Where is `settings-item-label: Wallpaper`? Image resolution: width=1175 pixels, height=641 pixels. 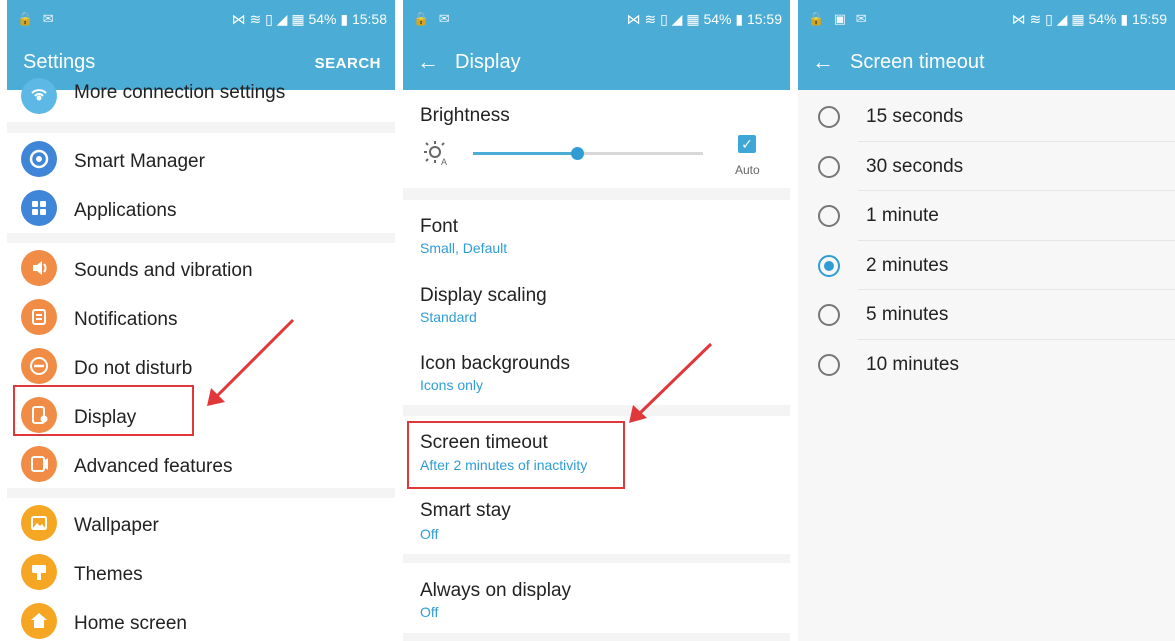 settings-item-label: Wallpaper is located at coordinates (116, 525).